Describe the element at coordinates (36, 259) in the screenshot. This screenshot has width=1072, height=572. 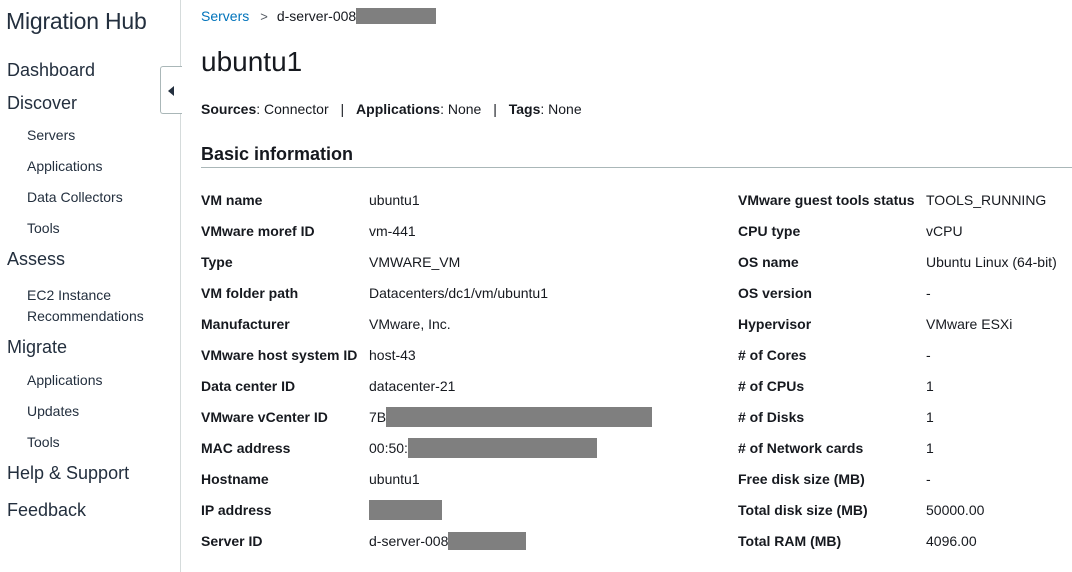
I see `nav-assess: Assess` at that location.